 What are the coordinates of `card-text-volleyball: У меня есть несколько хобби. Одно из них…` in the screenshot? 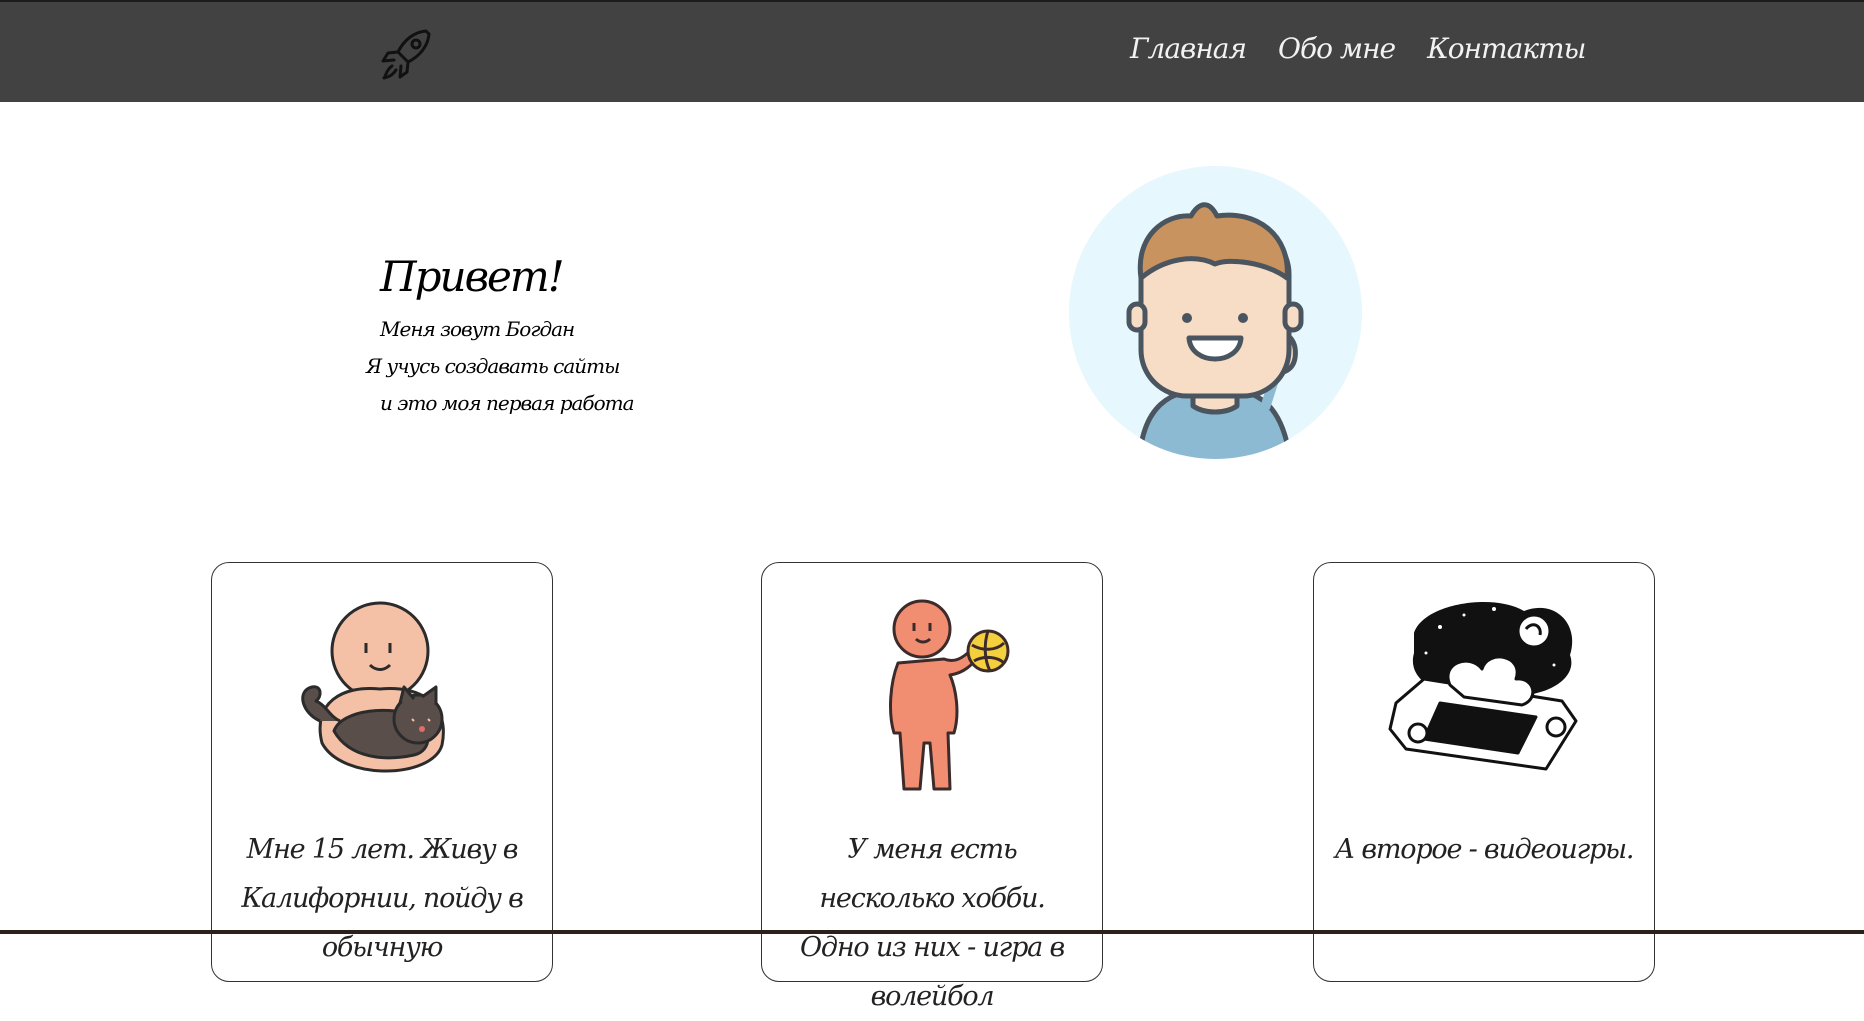 It's located at (932, 923).